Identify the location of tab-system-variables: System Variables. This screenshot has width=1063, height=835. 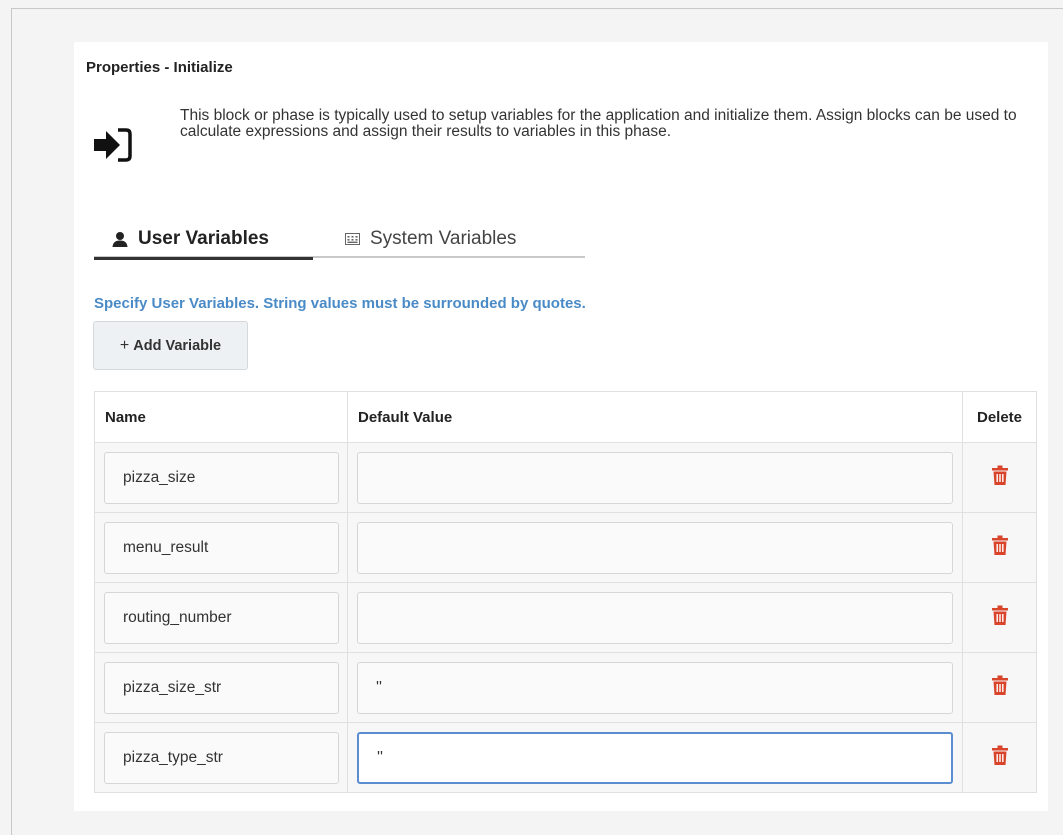
(429, 239).